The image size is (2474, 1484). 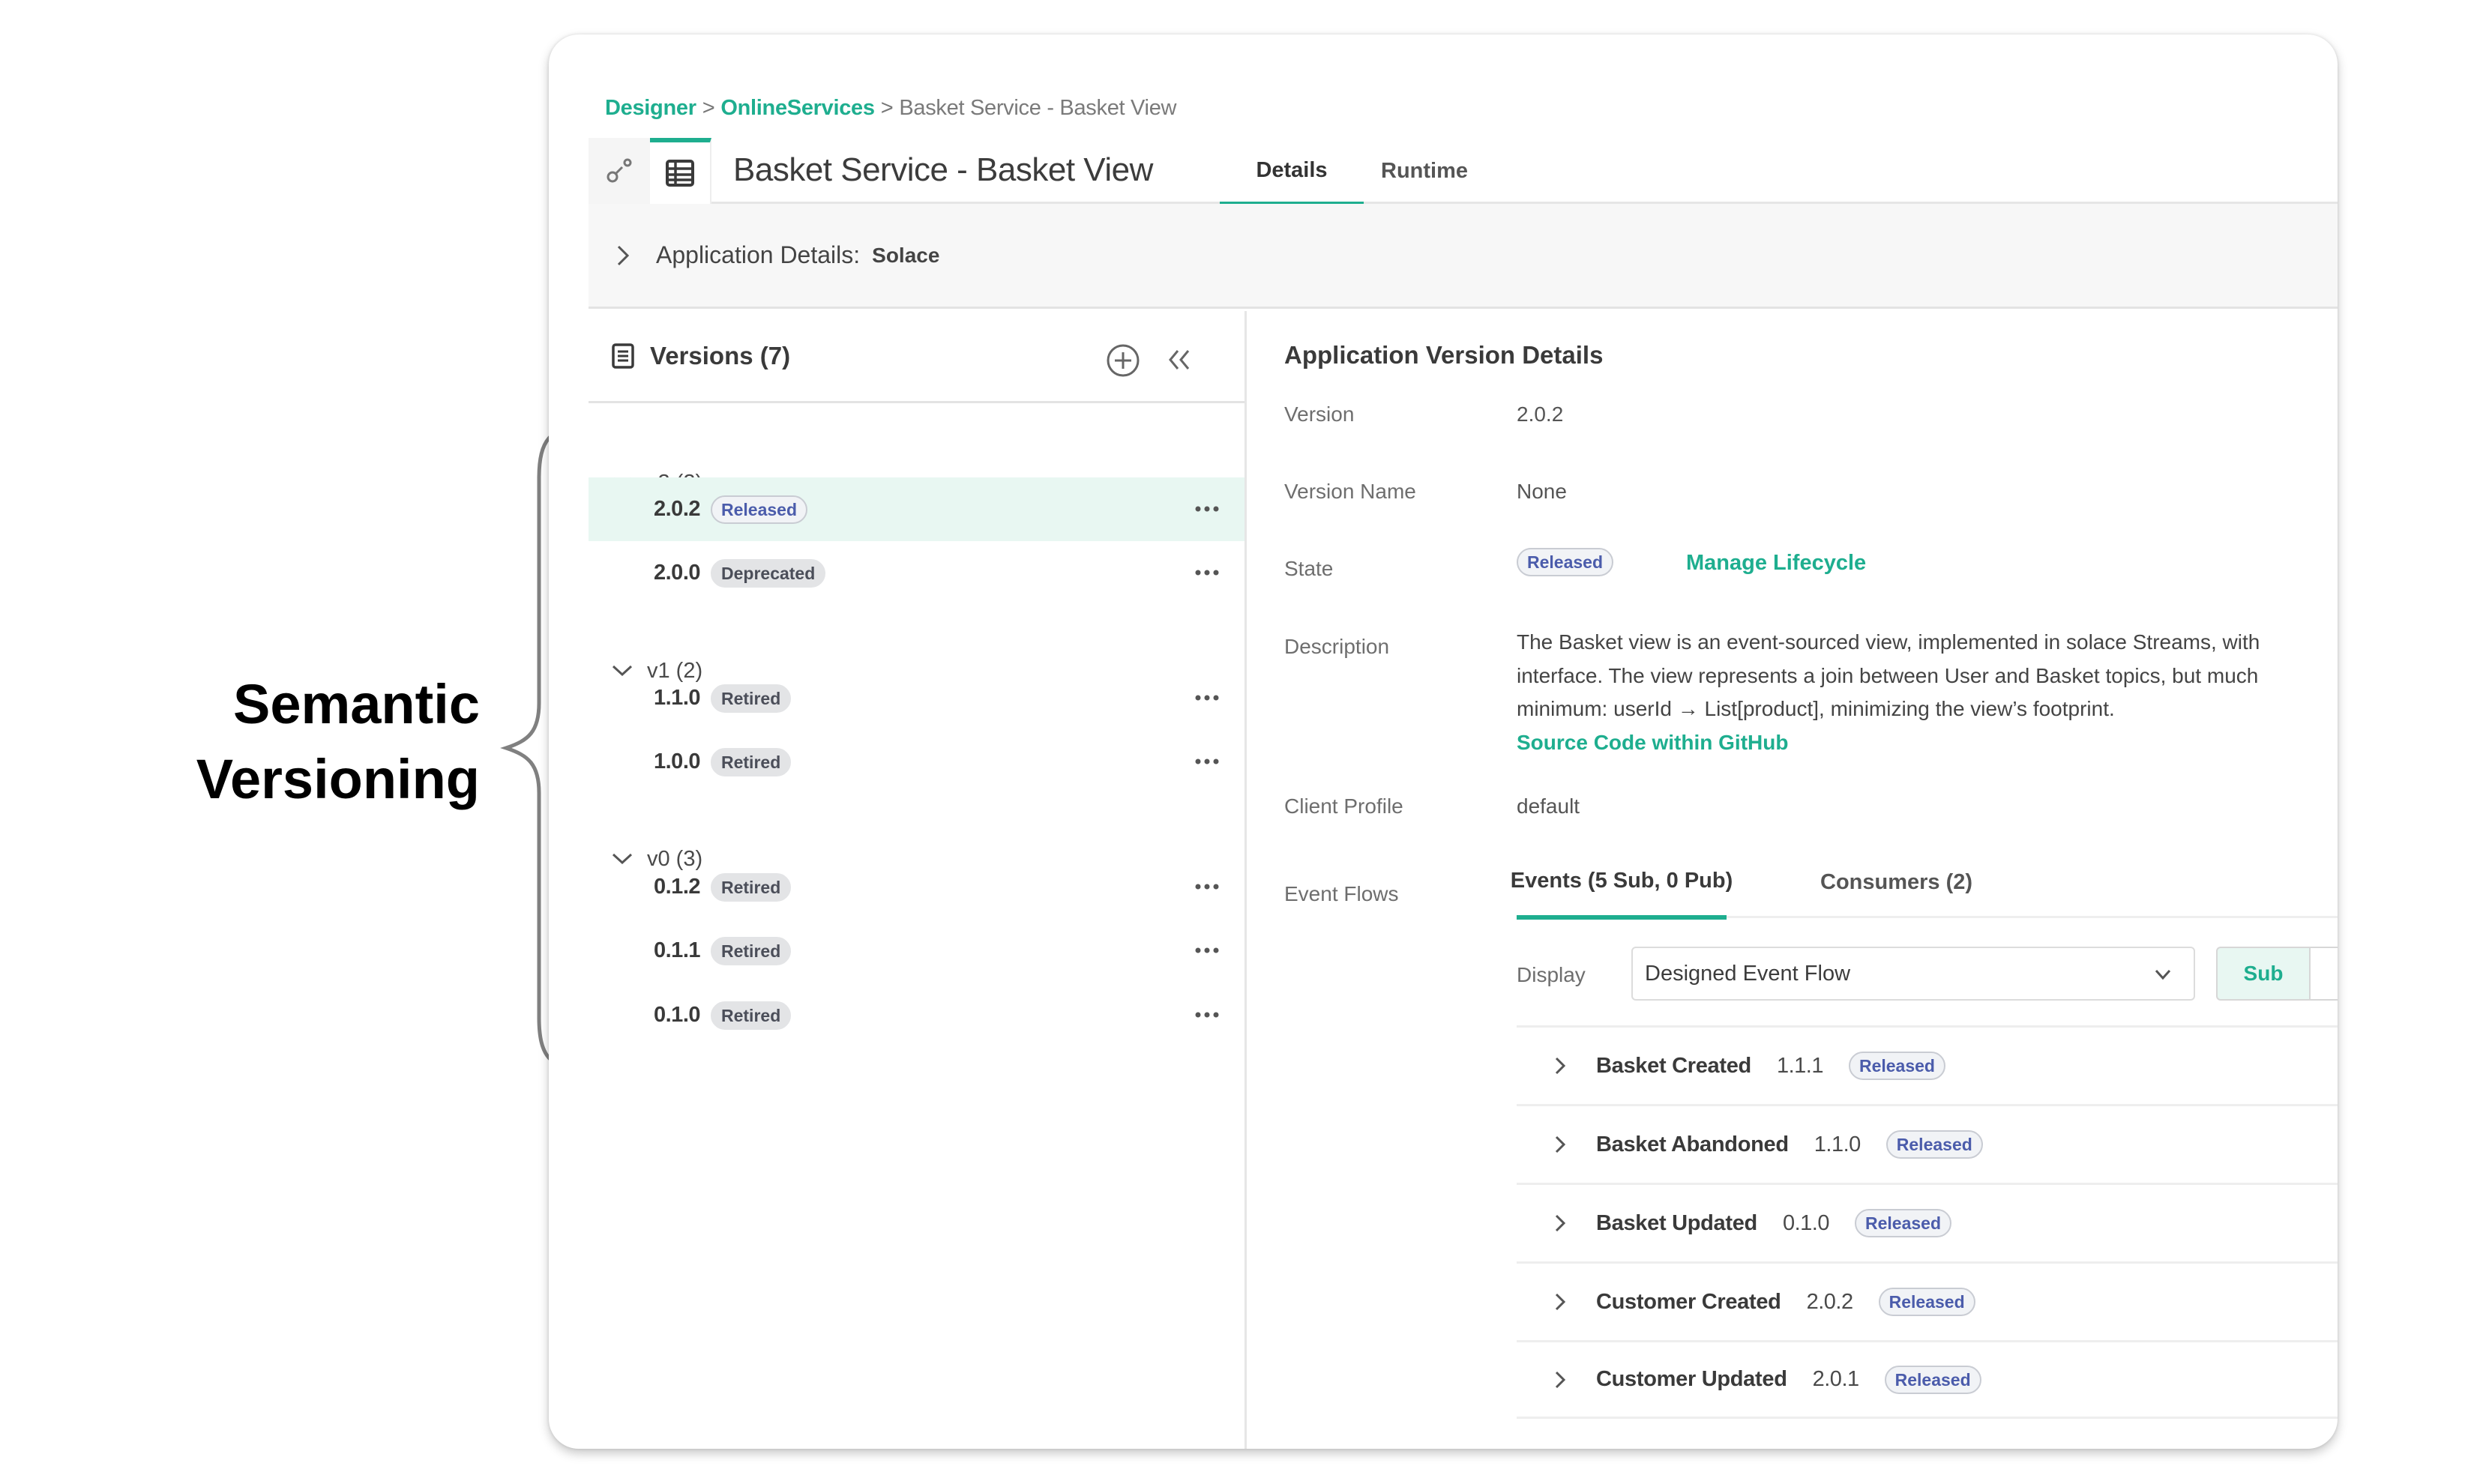 What do you see at coordinates (917, 509) in the screenshot?
I see `version-row: 2.0.2 Released` at bounding box center [917, 509].